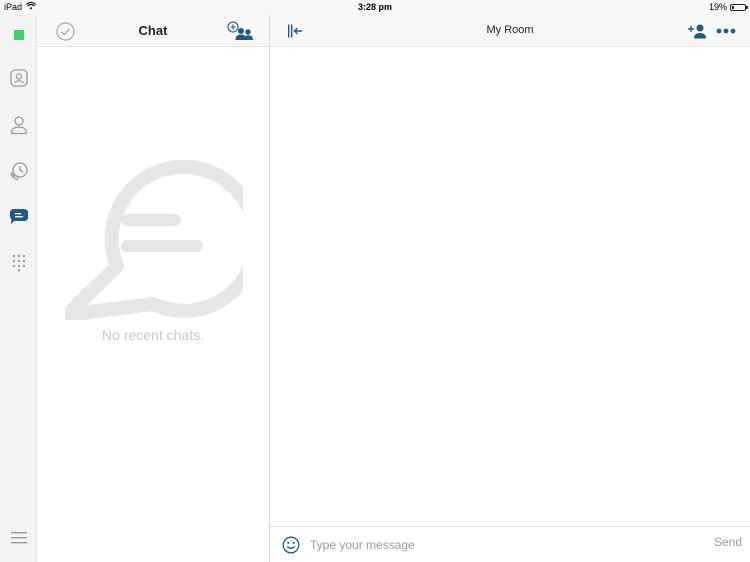  I want to click on presence-status-icon, so click(18, 35).